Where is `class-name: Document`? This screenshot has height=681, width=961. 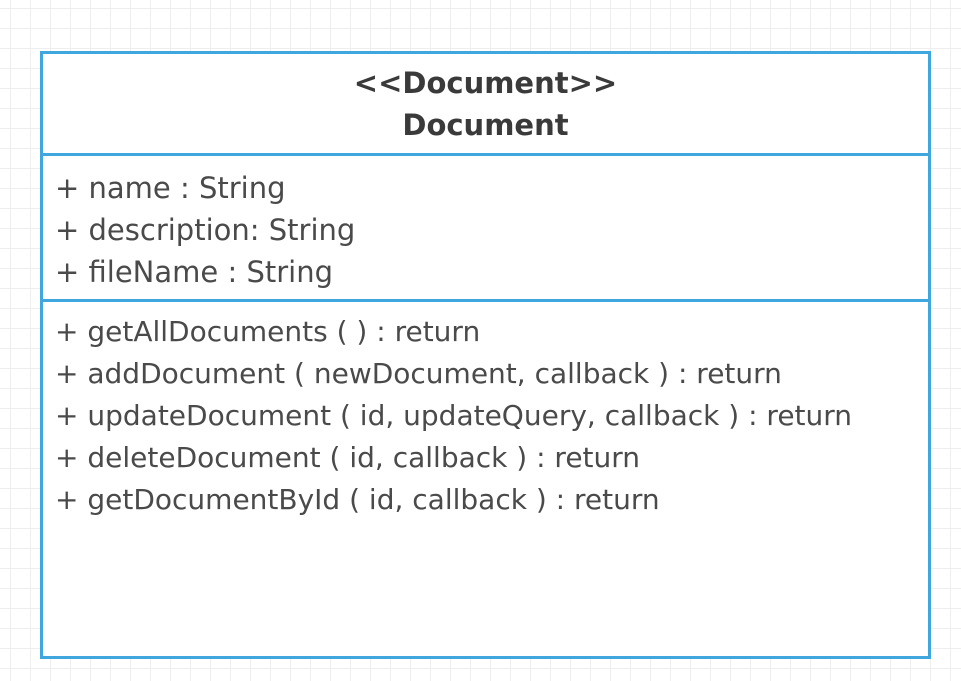 class-name: Document is located at coordinates (485, 124).